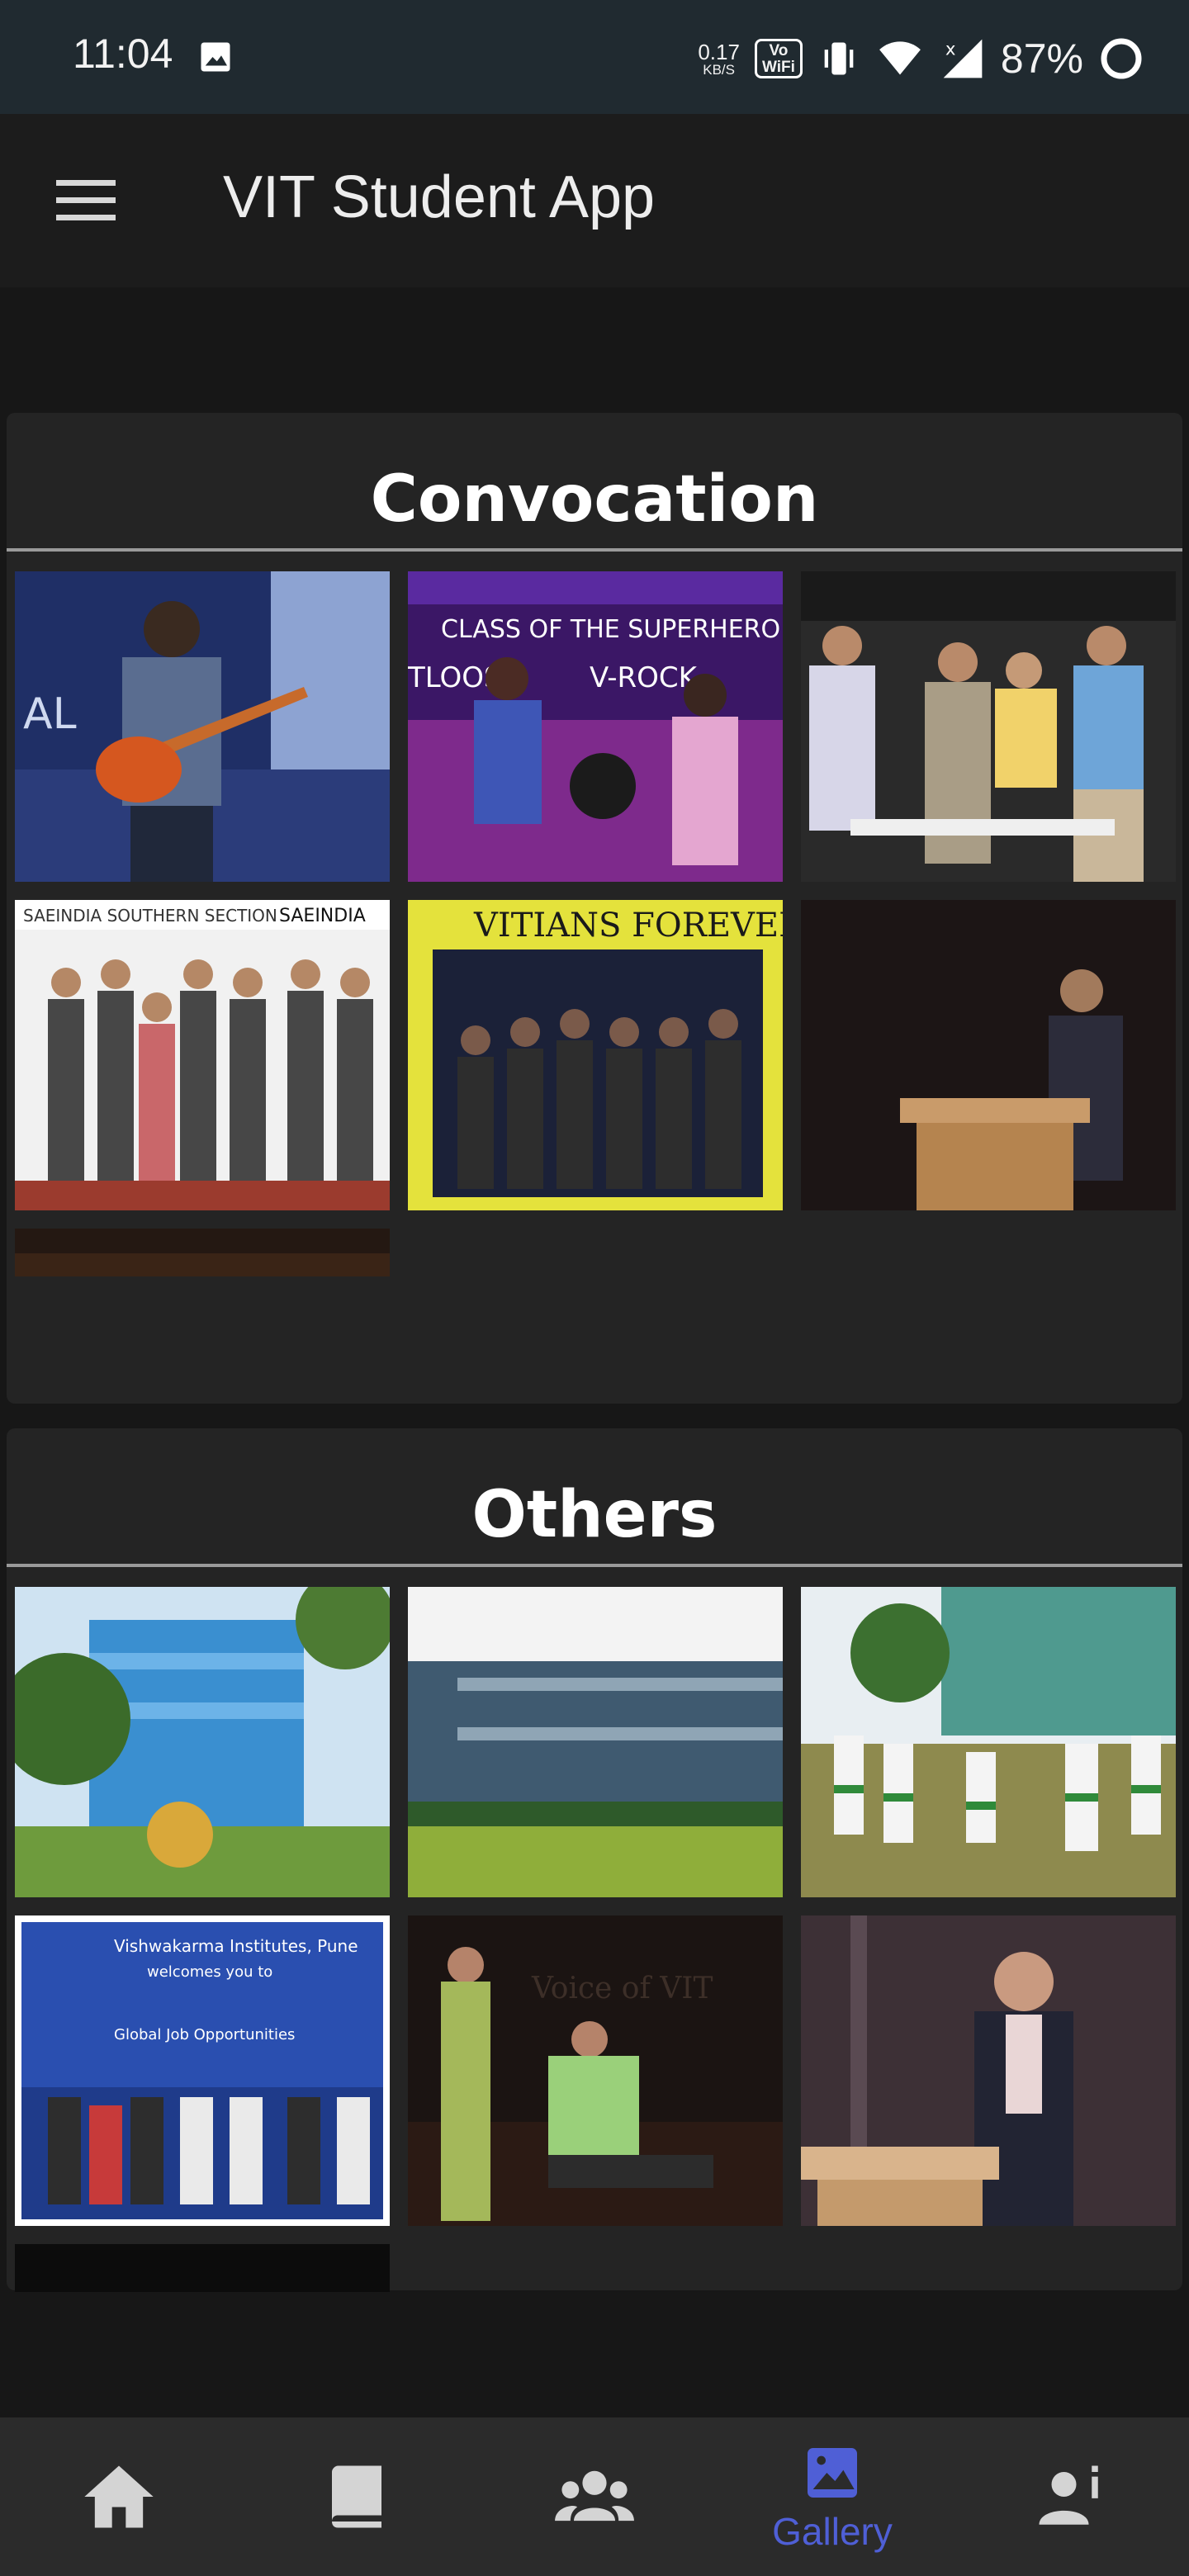 This screenshot has width=1189, height=2576. Describe the element at coordinates (322, 916) in the screenshot. I see `svg-text: SAEINDIA` at that location.